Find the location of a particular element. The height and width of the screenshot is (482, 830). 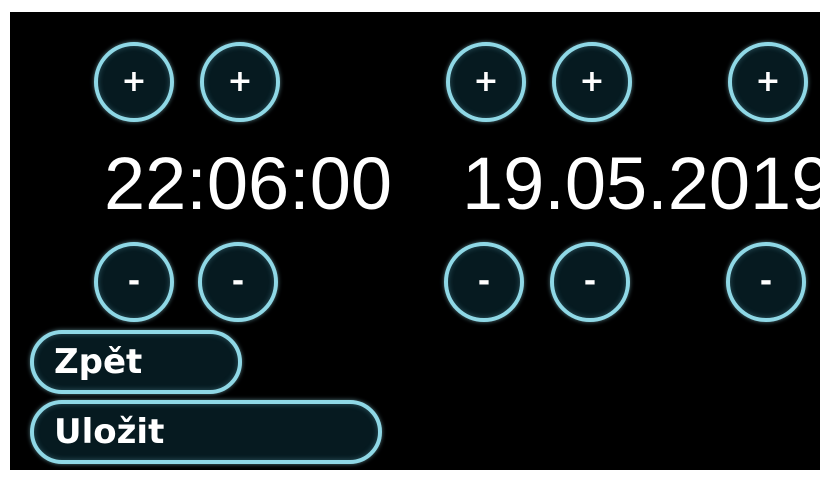

month-plus-button: + is located at coordinates (592, 82).